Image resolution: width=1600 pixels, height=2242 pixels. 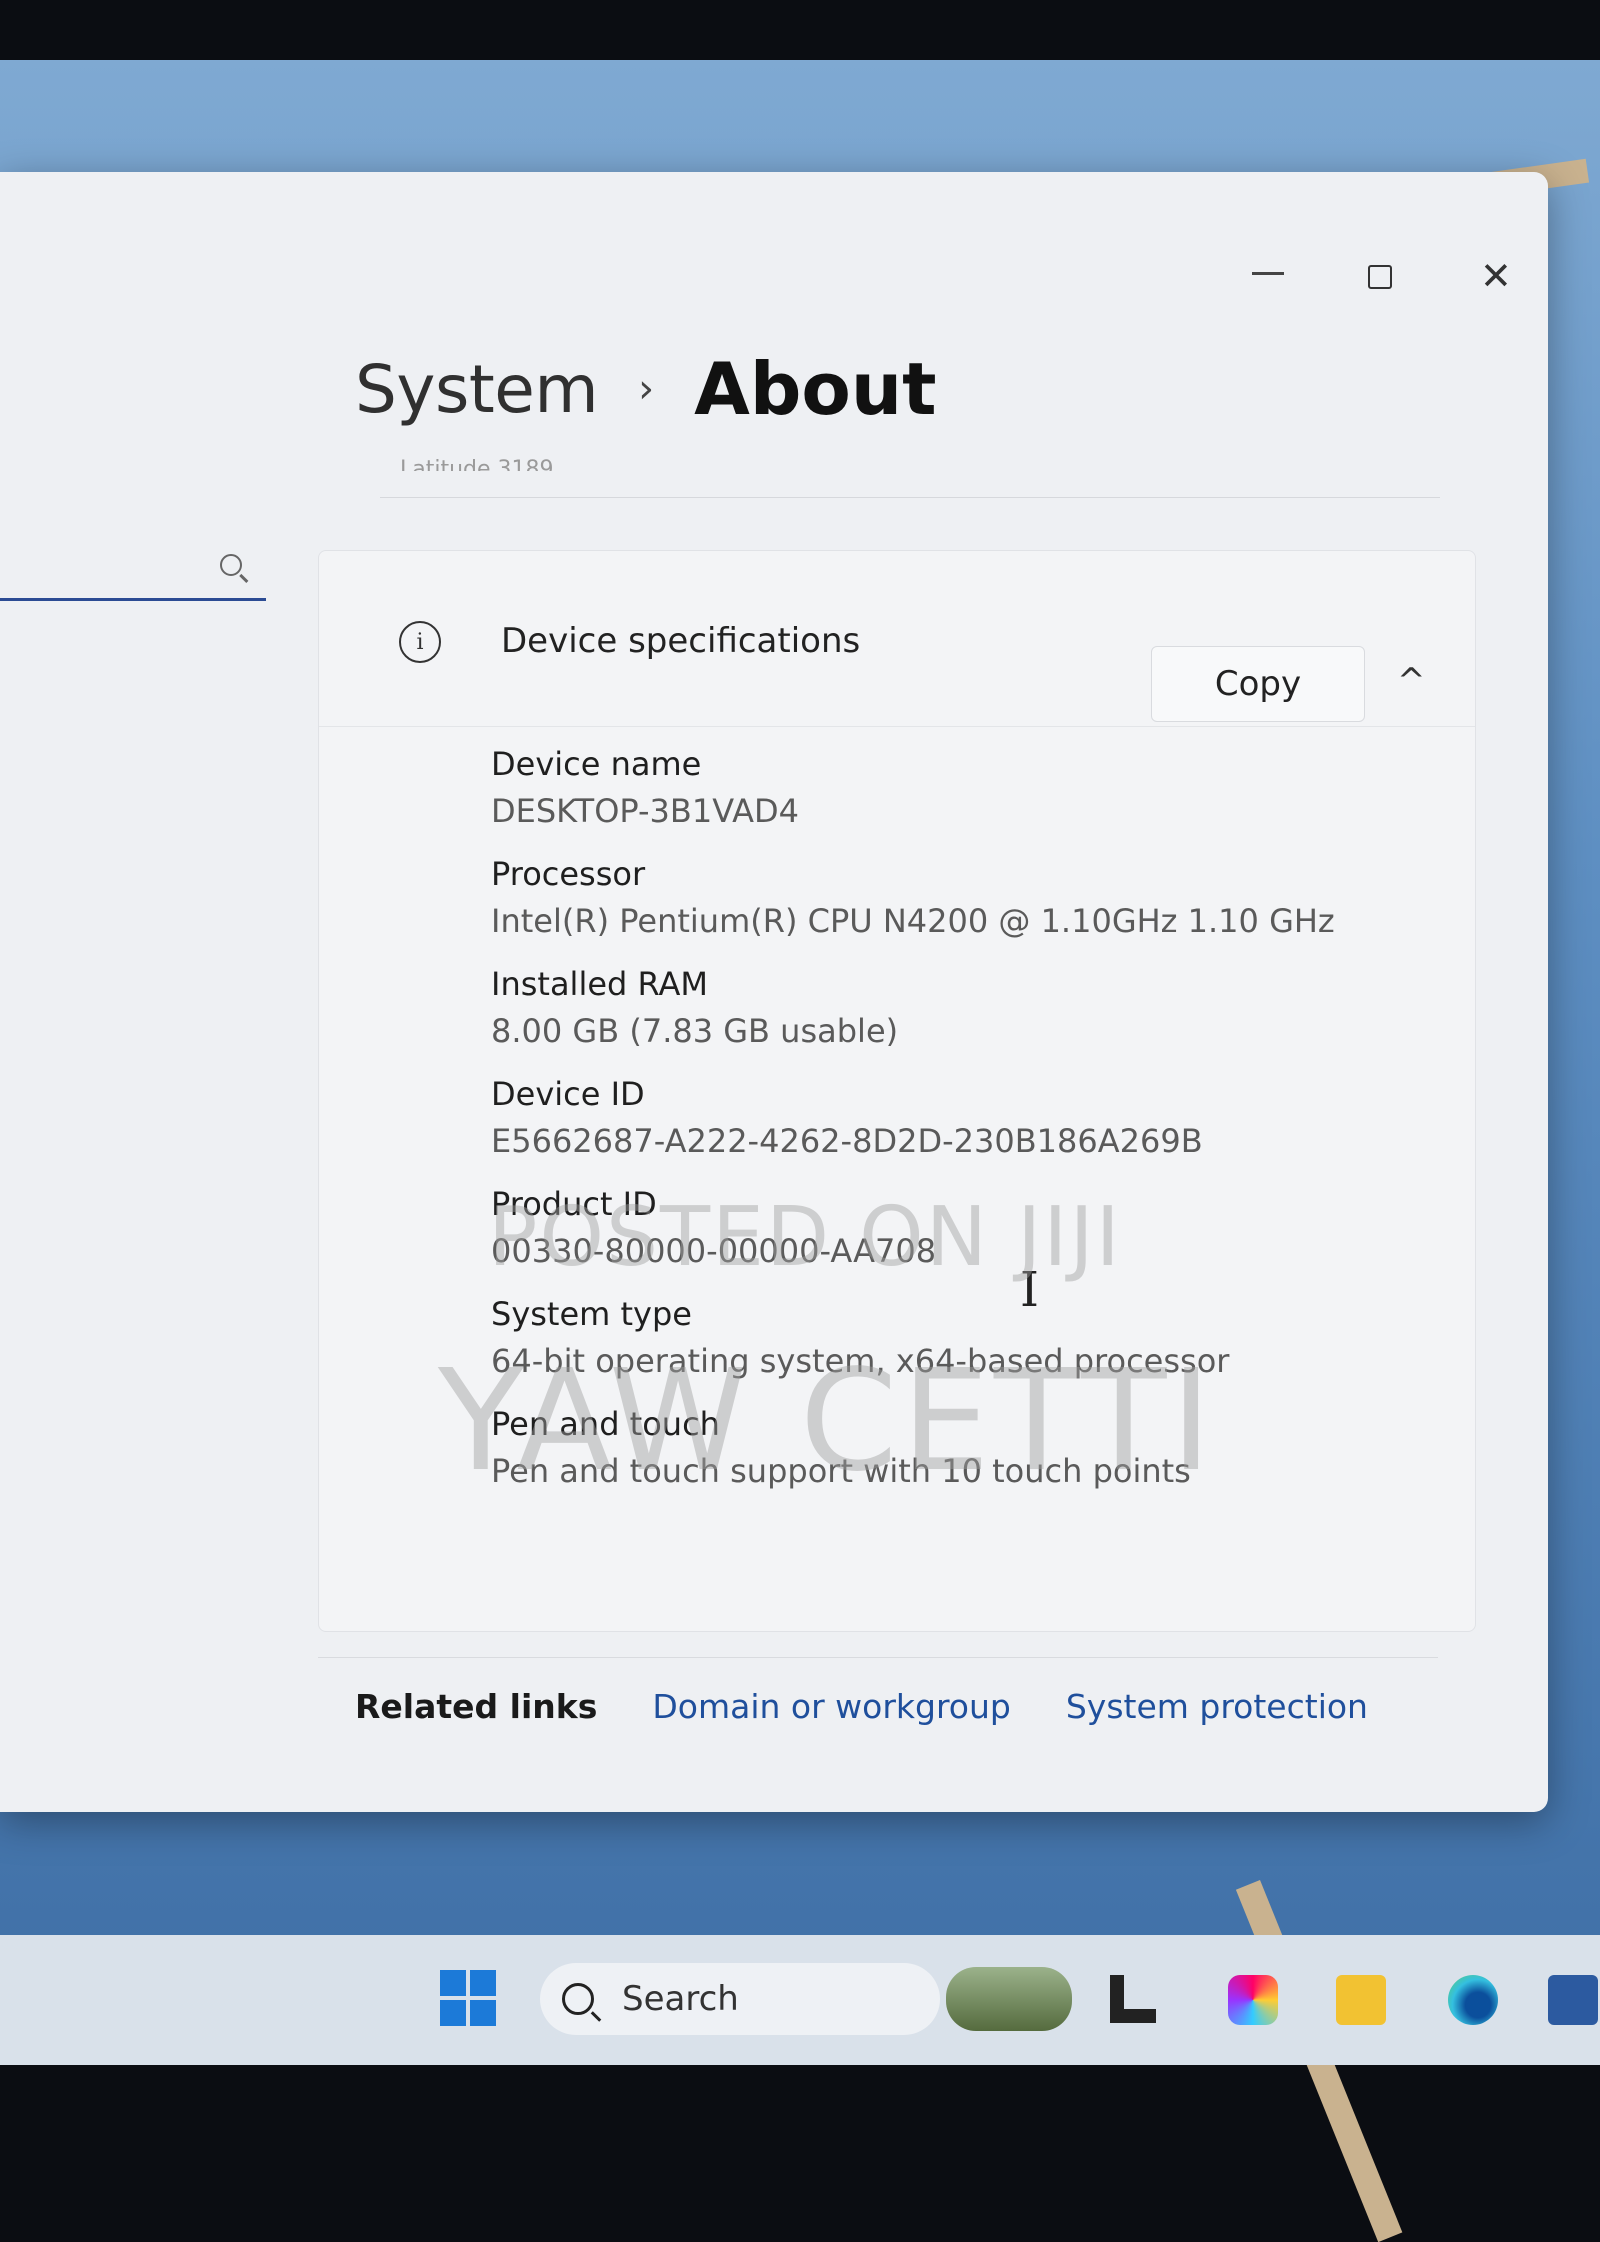 I want to click on edge-browser-icon, so click(x=1473, y=2000).